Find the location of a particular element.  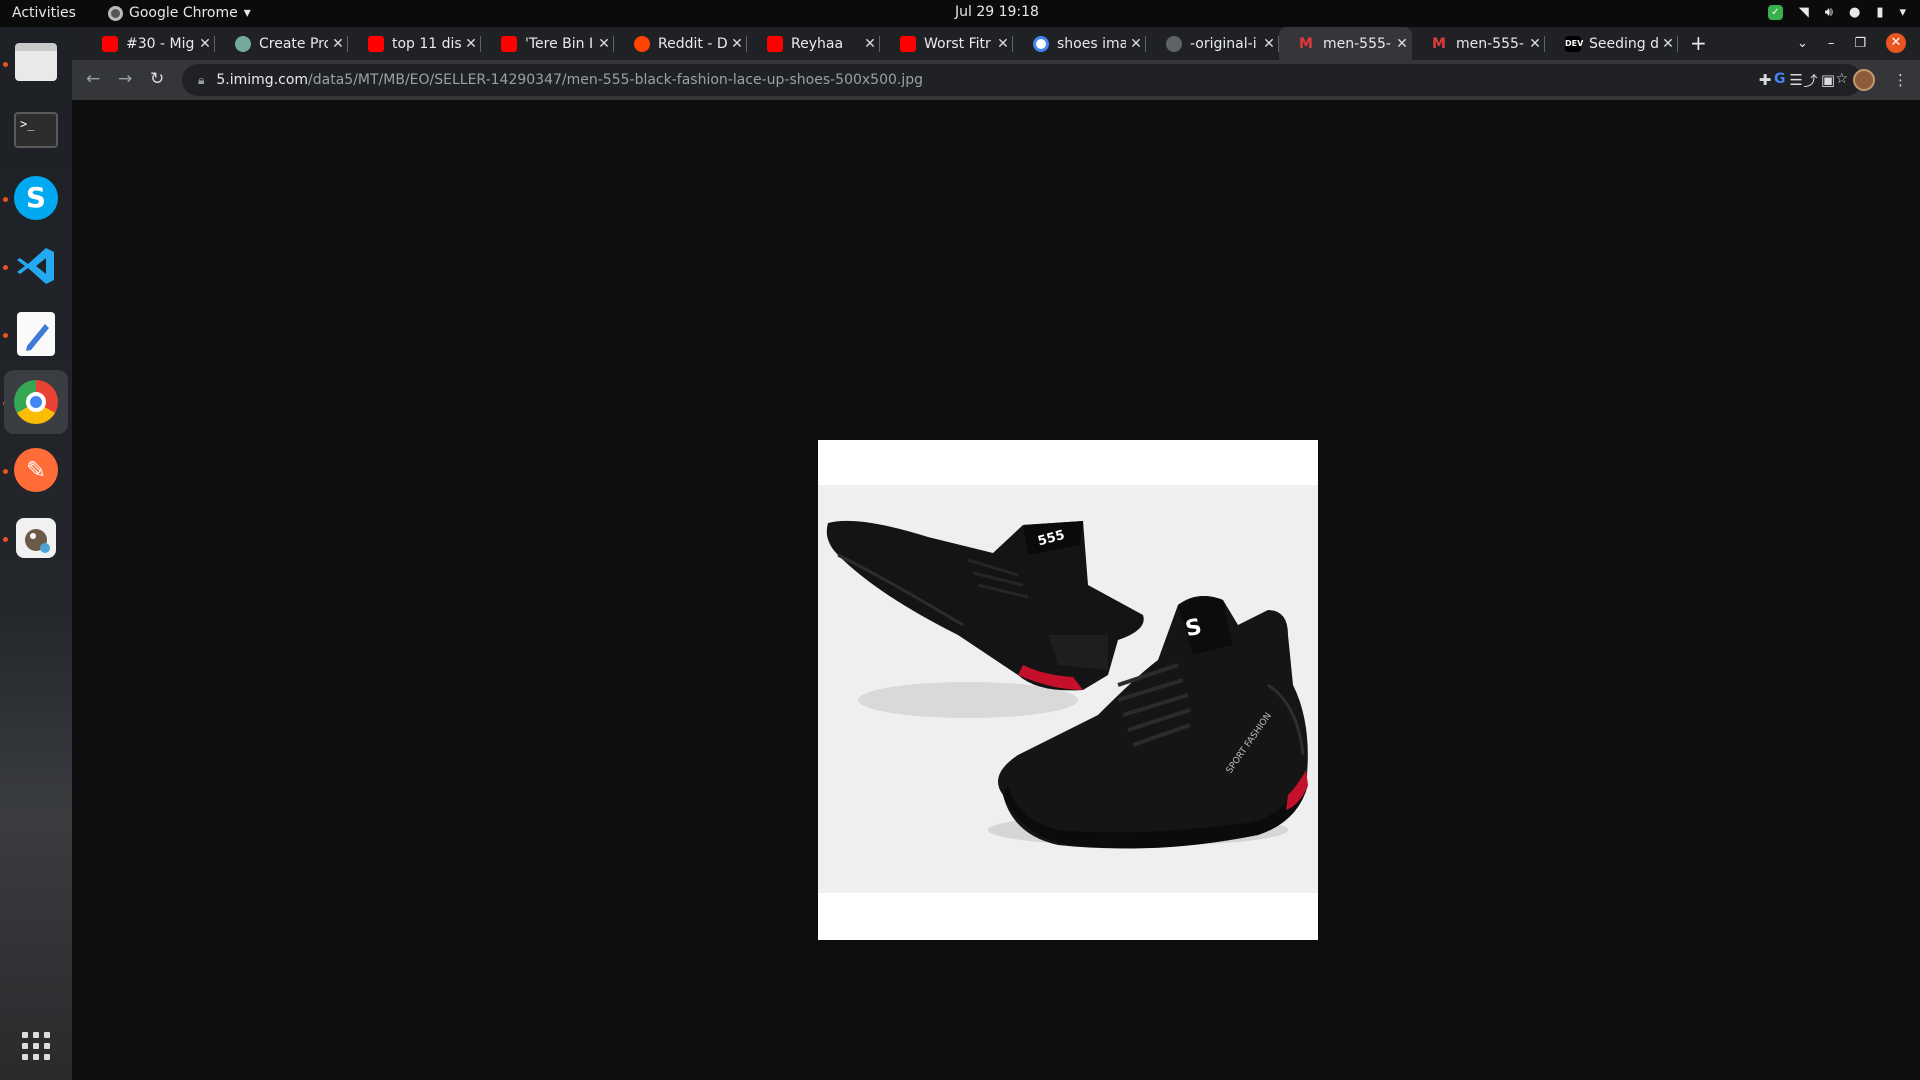

clock: Jul 29 19:18 is located at coordinates (960, 12).